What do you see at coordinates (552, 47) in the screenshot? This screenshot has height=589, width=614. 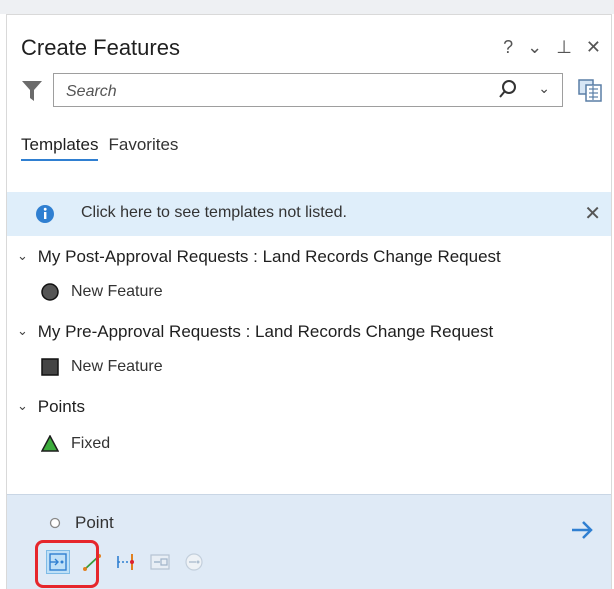 I see `pane-title-tools: ? ⌄ ⊥ ✕` at bounding box center [552, 47].